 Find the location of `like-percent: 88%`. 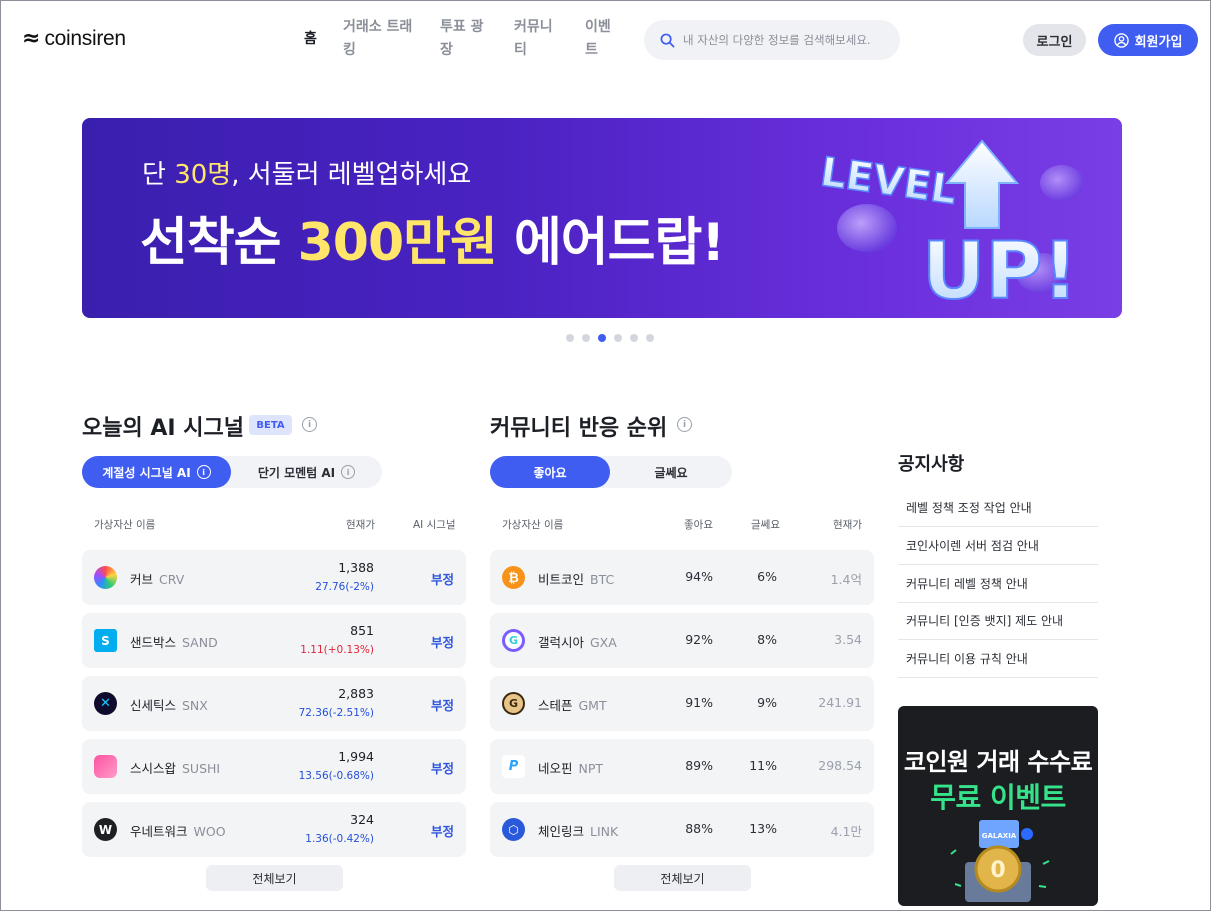

like-percent: 88% is located at coordinates (699, 828).